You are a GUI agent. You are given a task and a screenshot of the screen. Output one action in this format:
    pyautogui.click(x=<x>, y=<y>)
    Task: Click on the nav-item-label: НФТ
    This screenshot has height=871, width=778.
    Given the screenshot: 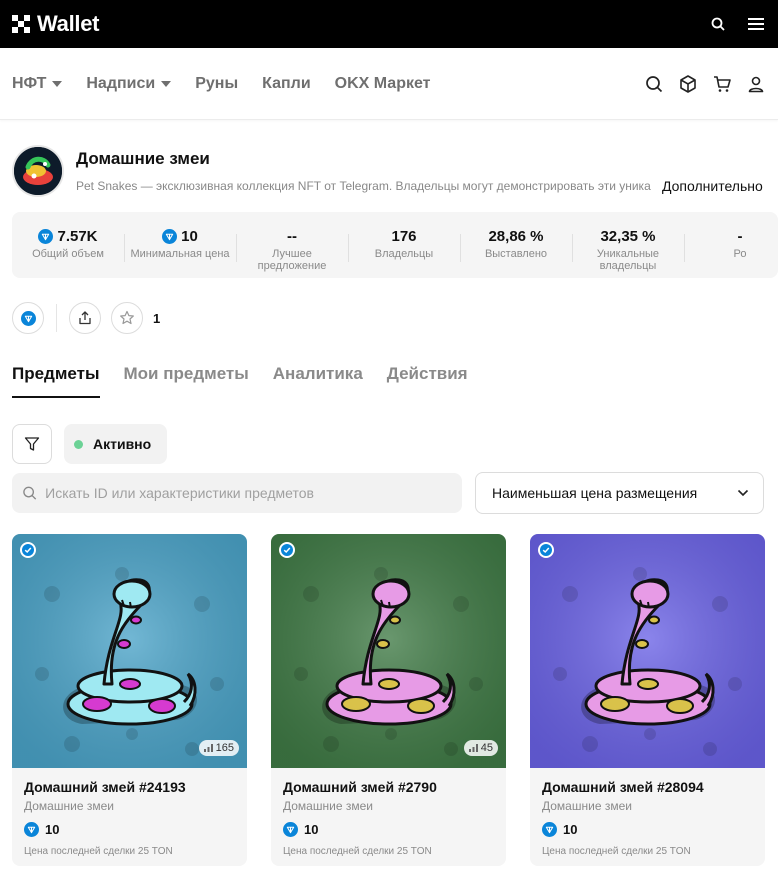 What is the action you would take?
    pyautogui.click(x=29, y=83)
    